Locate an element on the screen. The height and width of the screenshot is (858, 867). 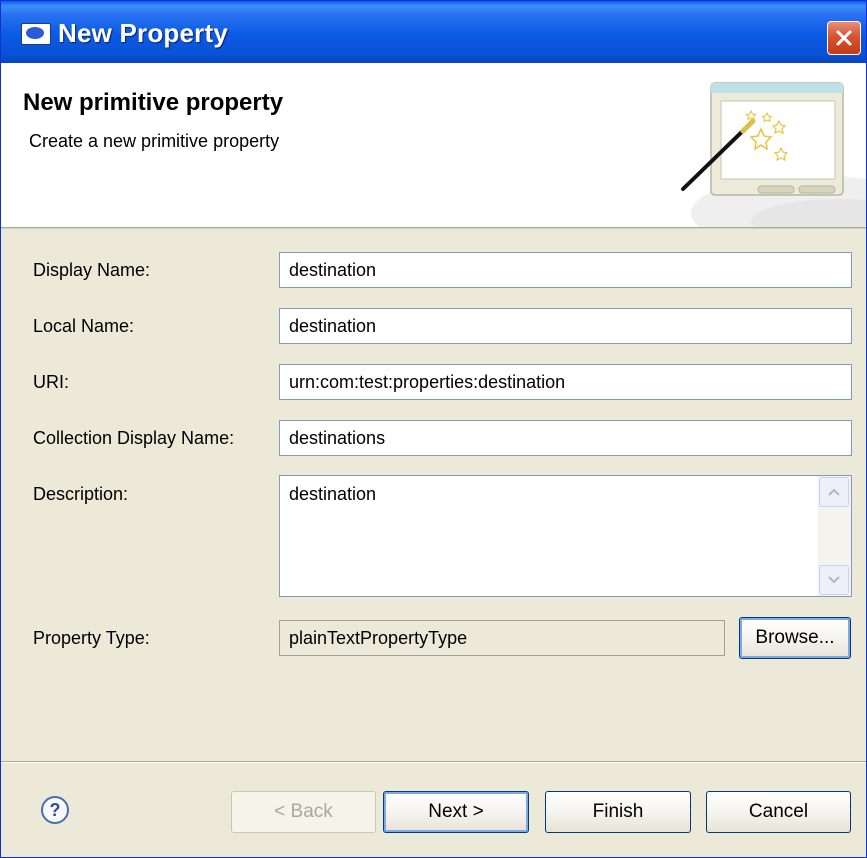
scroll-down-button is located at coordinates (834, 580).